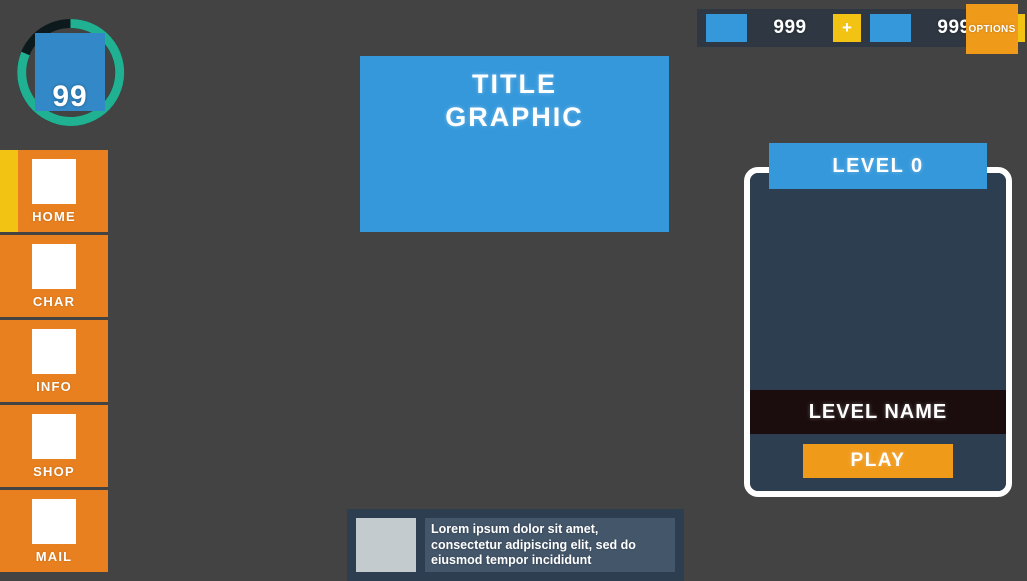  I want to click on title-graphic-line-2: GRAPHIC, so click(514, 117).